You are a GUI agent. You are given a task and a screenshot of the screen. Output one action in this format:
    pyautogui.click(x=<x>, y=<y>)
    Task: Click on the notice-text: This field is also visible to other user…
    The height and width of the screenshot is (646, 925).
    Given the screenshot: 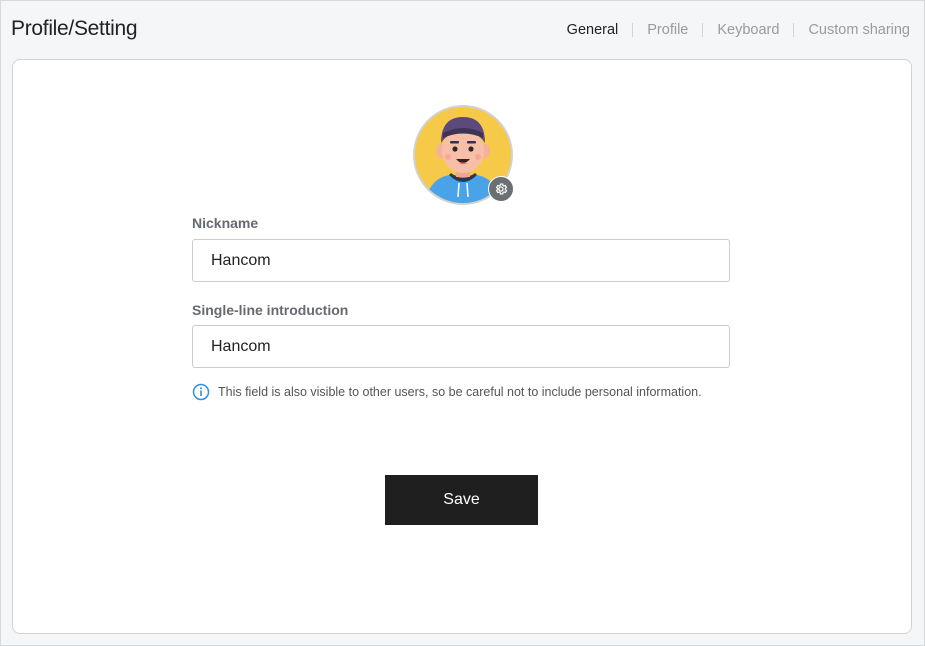 What is the action you would take?
    pyautogui.click(x=460, y=392)
    